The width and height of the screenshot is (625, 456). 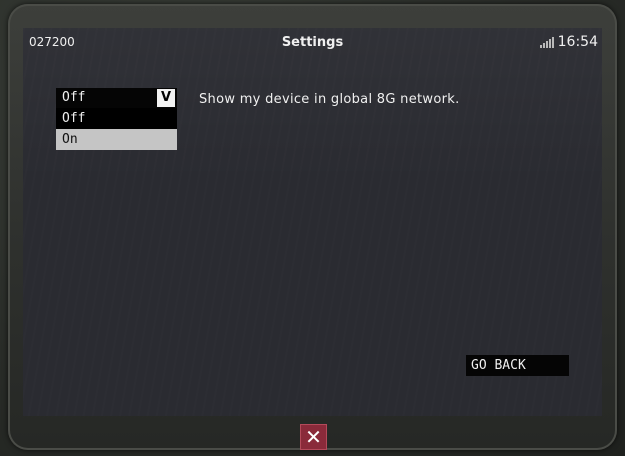 What do you see at coordinates (74, 97) in the screenshot?
I see `dropdown-selected-label: Off` at bounding box center [74, 97].